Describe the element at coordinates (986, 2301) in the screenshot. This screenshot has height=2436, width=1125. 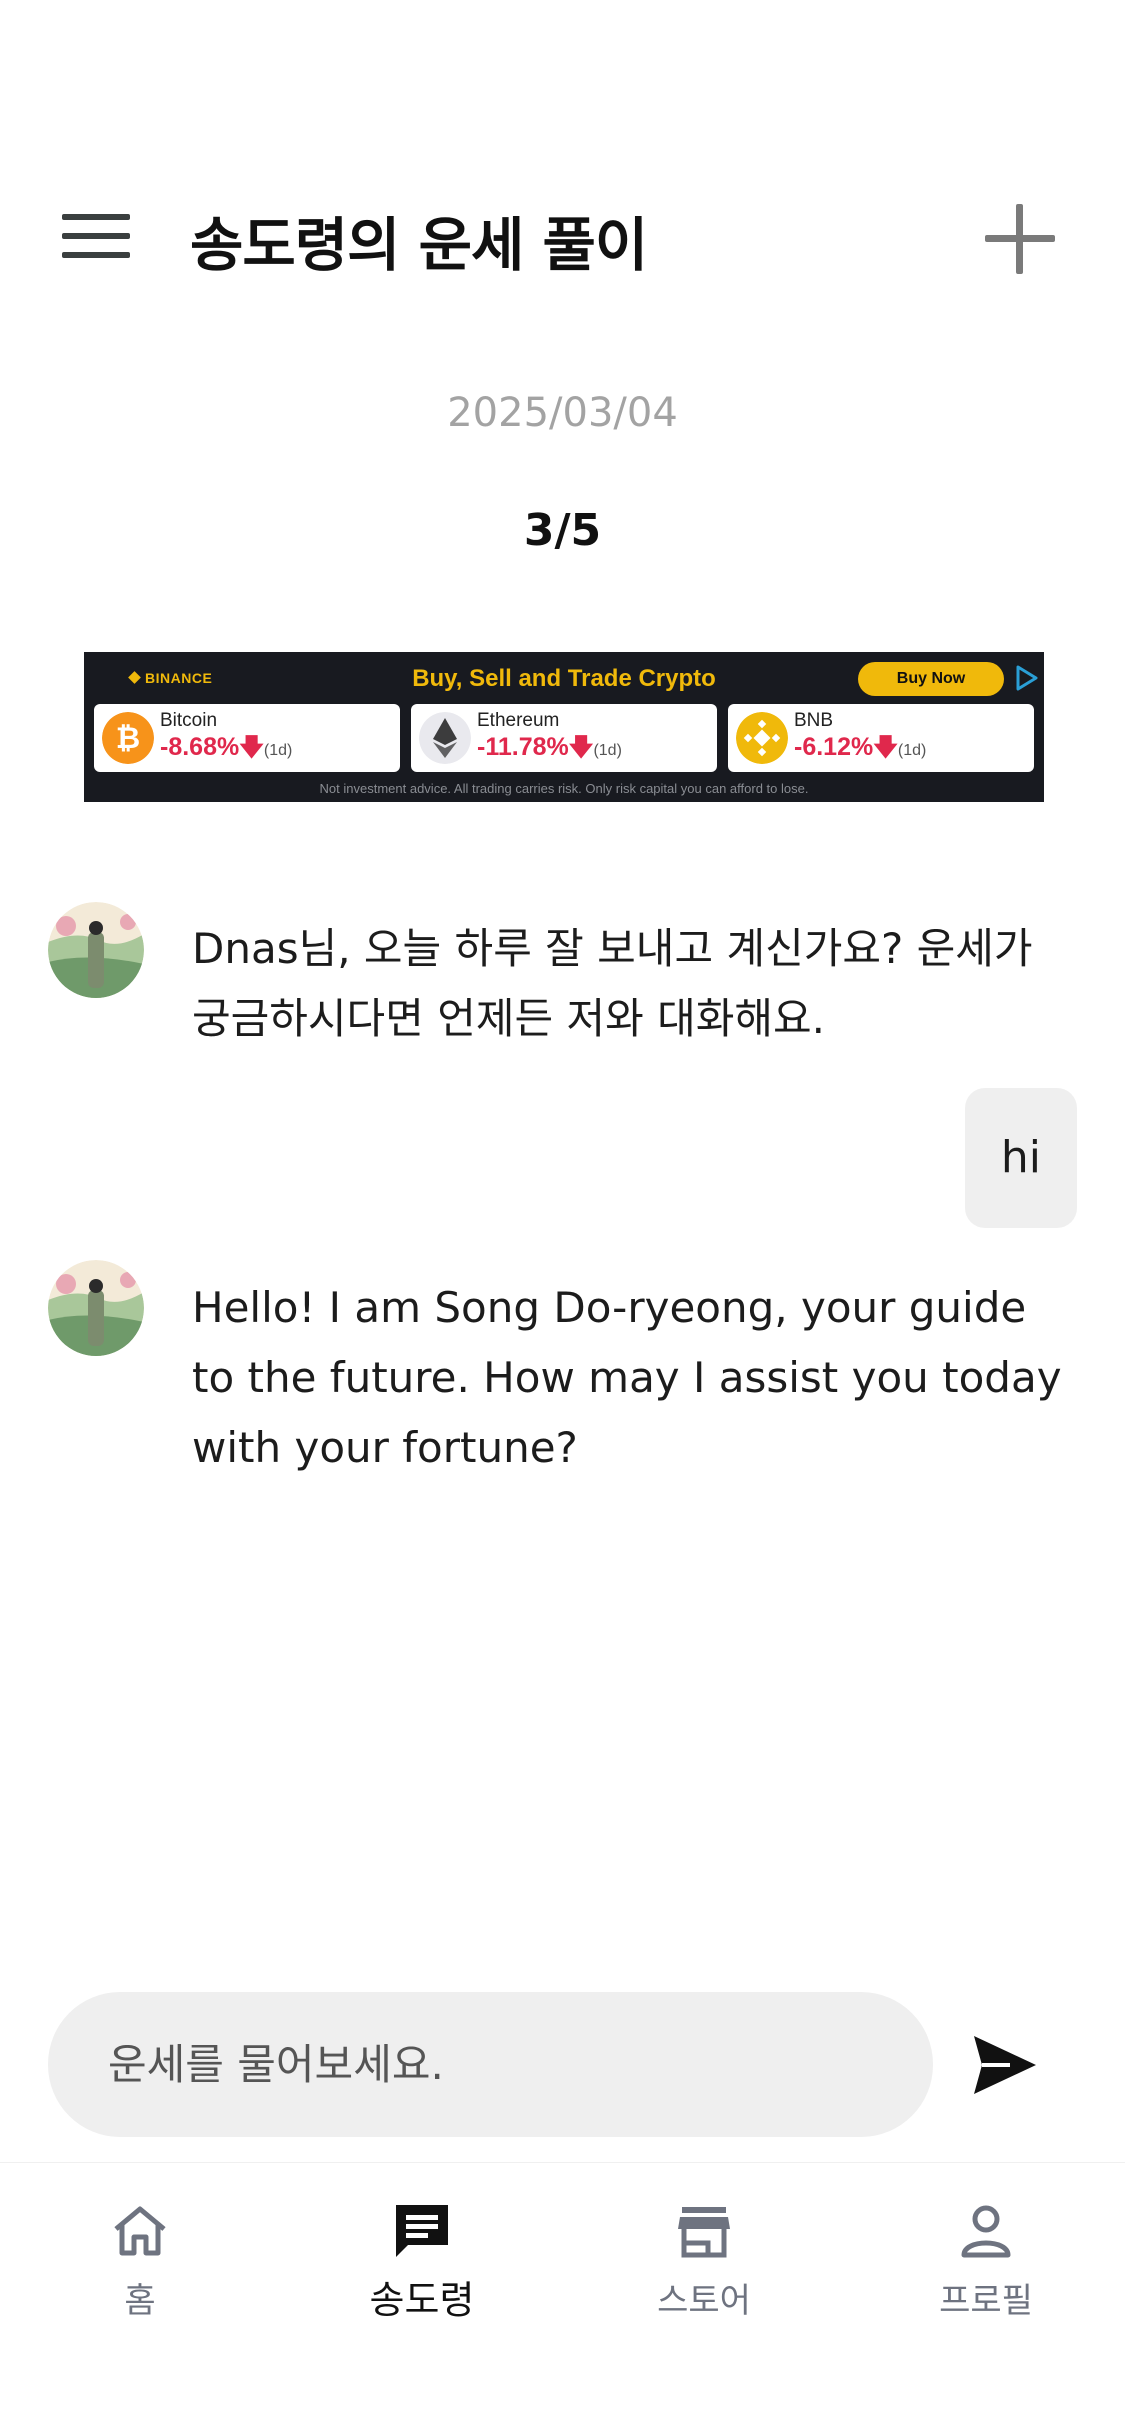
I see `tab-label: 프로필` at that location.